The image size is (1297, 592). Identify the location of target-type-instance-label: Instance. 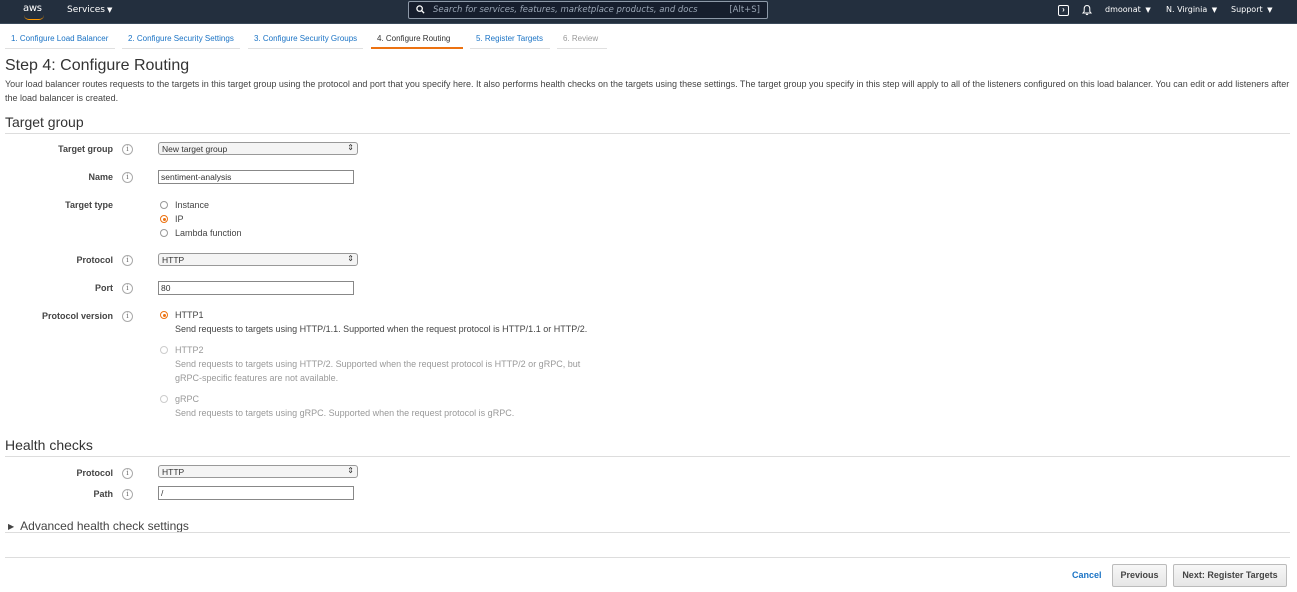
(192, 205).